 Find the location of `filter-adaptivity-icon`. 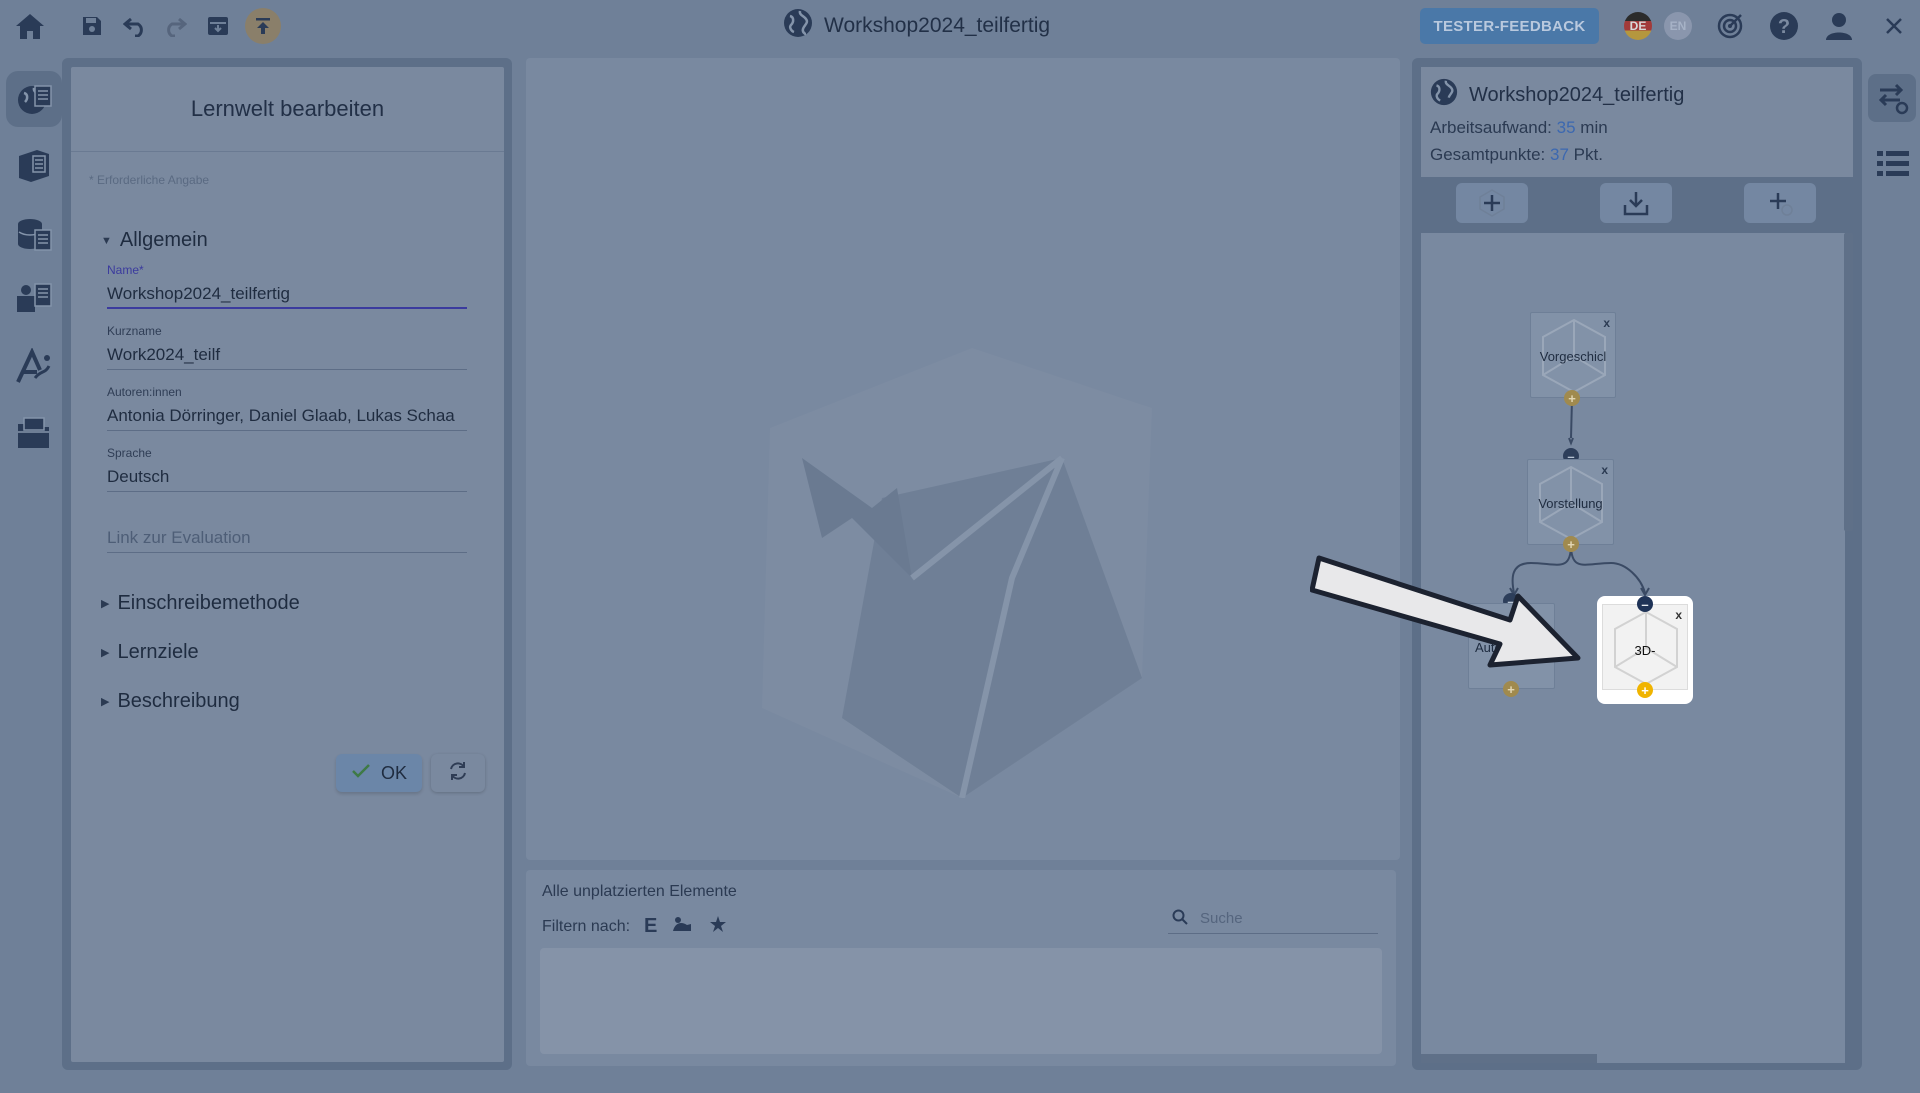

filter-adaptivity-icon is located at coordinates (718, 926).